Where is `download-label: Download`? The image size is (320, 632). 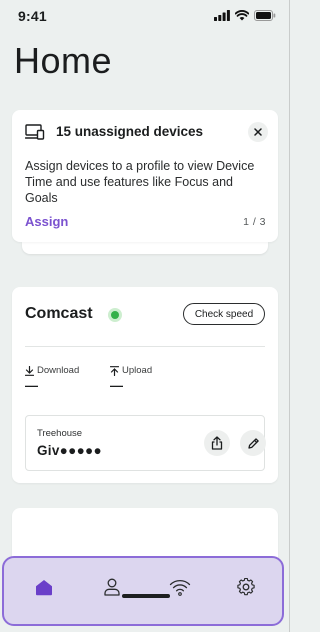 download-label: Download is located at coordinates (58, 370).